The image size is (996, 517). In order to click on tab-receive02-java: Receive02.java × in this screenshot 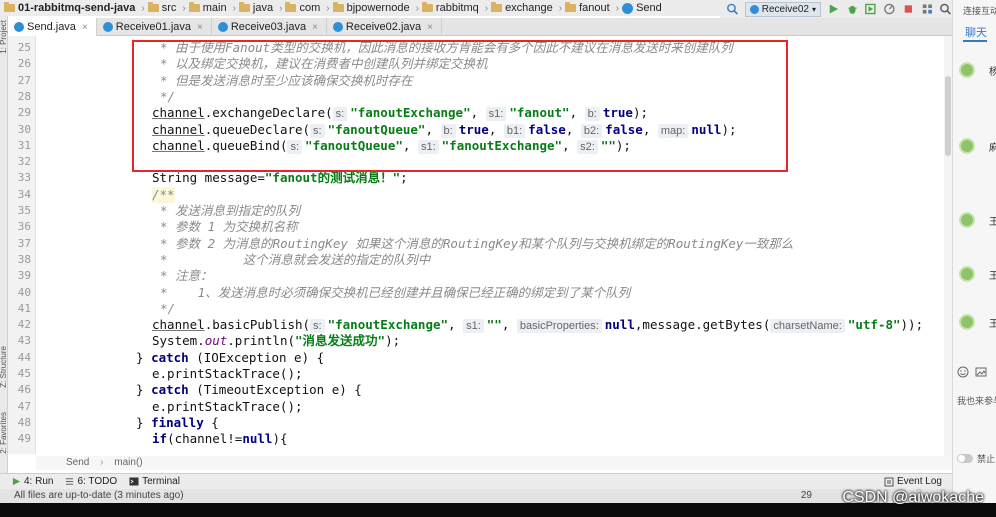, I will do `click(384, 27)`.